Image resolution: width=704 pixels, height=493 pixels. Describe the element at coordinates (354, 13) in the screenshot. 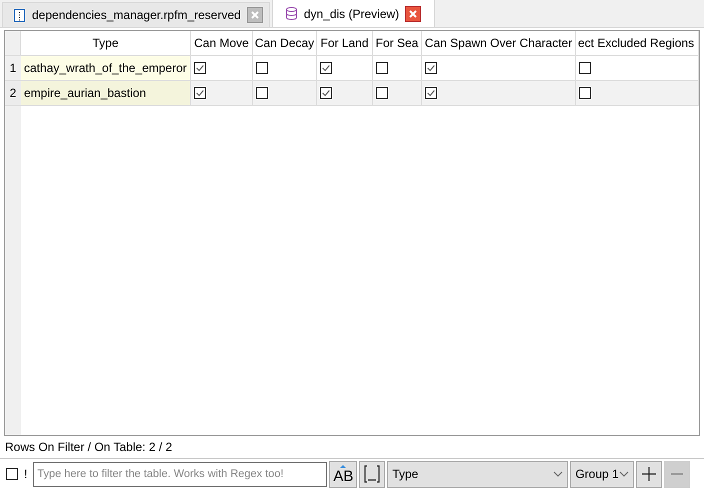

I see `tab: dyn_dis (Preview)` at that location.